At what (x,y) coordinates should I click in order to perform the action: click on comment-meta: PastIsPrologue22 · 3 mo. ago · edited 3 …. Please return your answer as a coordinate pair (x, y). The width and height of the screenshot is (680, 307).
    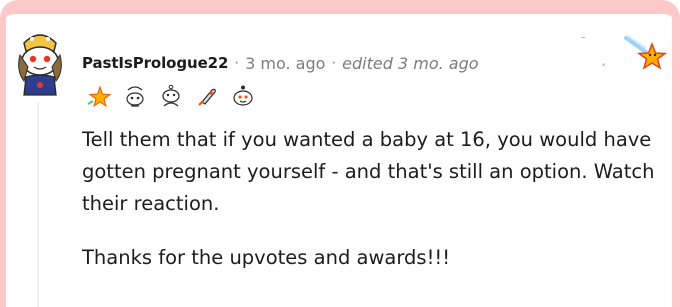
    Looking at the image, I should click on (280, 63).